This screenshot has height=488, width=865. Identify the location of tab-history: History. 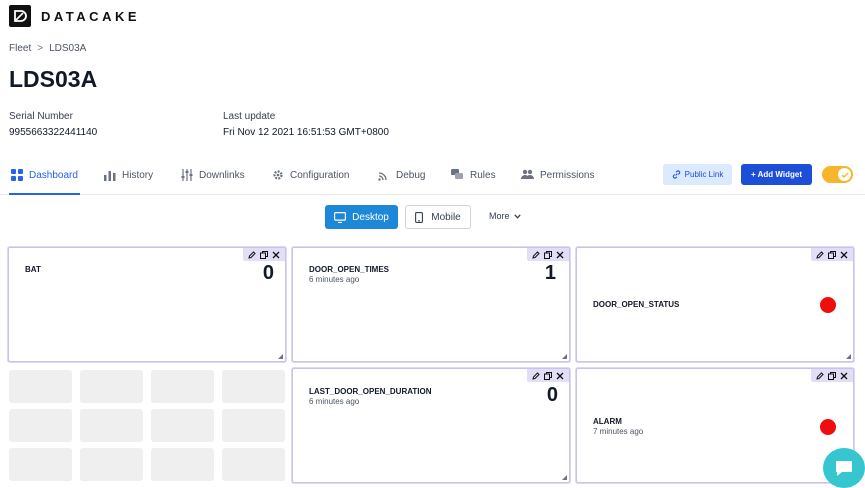
(128, 175).